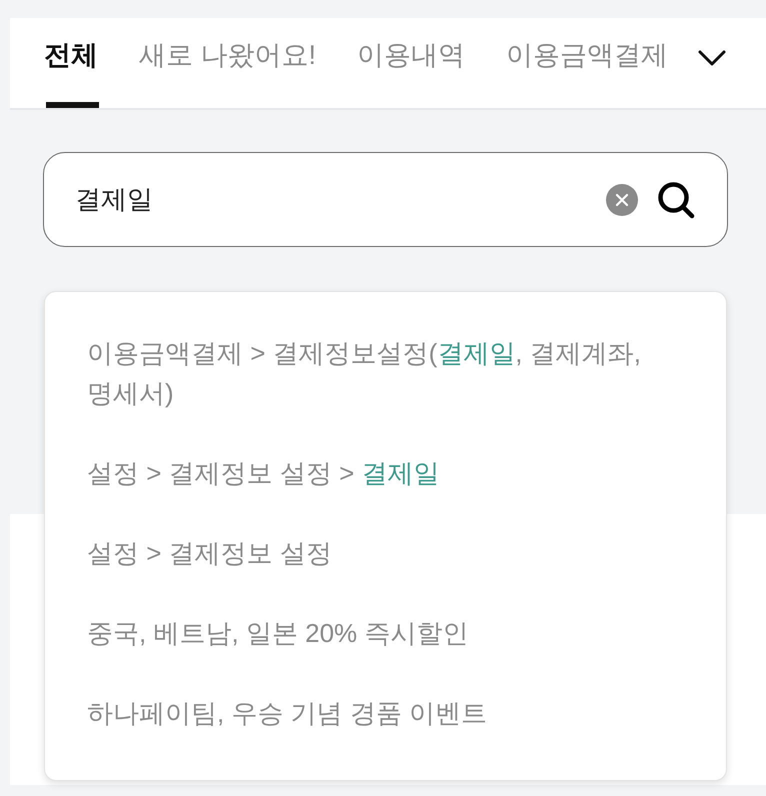 The height and width of the screenshot is (796, 766). Describe the element at coordinates (411, 63) in the screenshot. I see `tab: 이용내역` at that location.